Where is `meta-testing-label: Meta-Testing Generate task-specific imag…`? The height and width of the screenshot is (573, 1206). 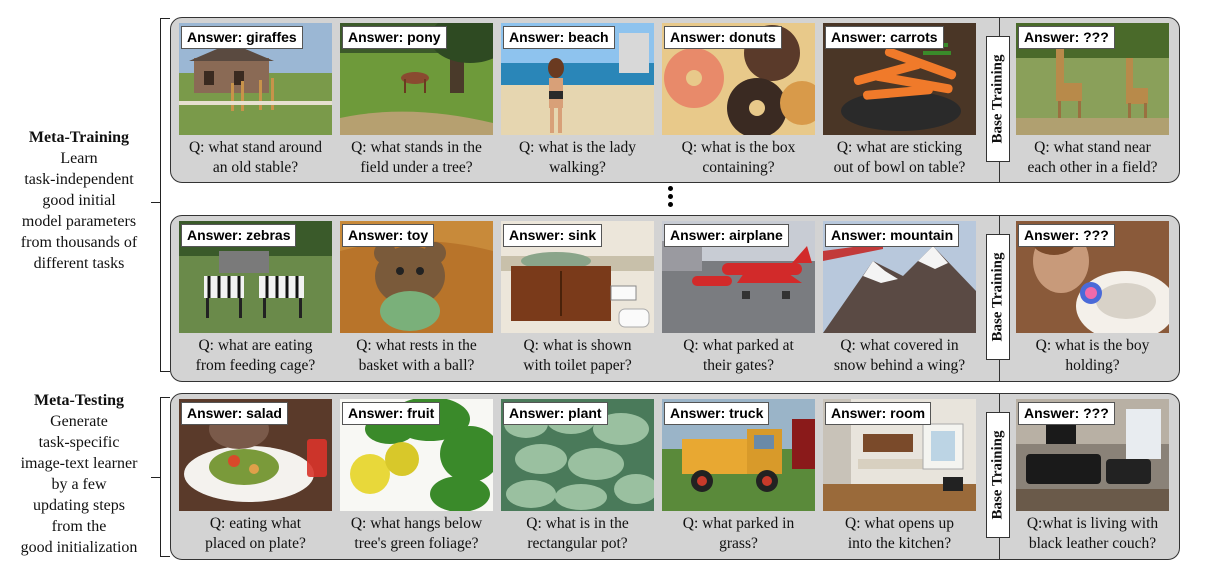 meta-testing-label: Meta-Testing Generate task-specific imag… is located at coordinates (79, 474).